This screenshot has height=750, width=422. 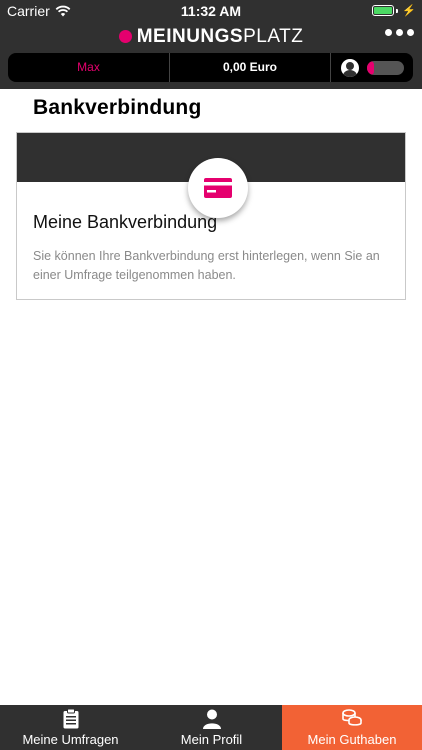 What do you see at coordinates (394, 10) in the screenshot?
I see `battery-icon: ⚡` at bounding box center [394, 10].